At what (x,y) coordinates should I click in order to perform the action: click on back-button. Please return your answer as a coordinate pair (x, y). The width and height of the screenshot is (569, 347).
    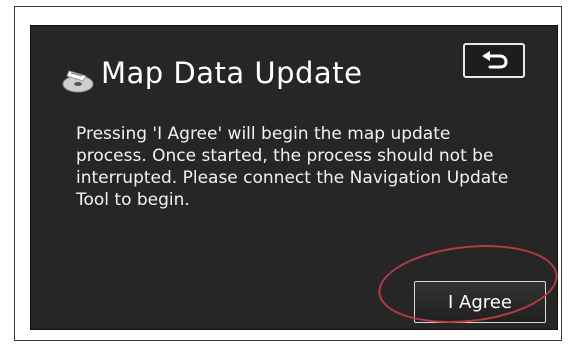
    Looking at the image, I should click on (494, 60).